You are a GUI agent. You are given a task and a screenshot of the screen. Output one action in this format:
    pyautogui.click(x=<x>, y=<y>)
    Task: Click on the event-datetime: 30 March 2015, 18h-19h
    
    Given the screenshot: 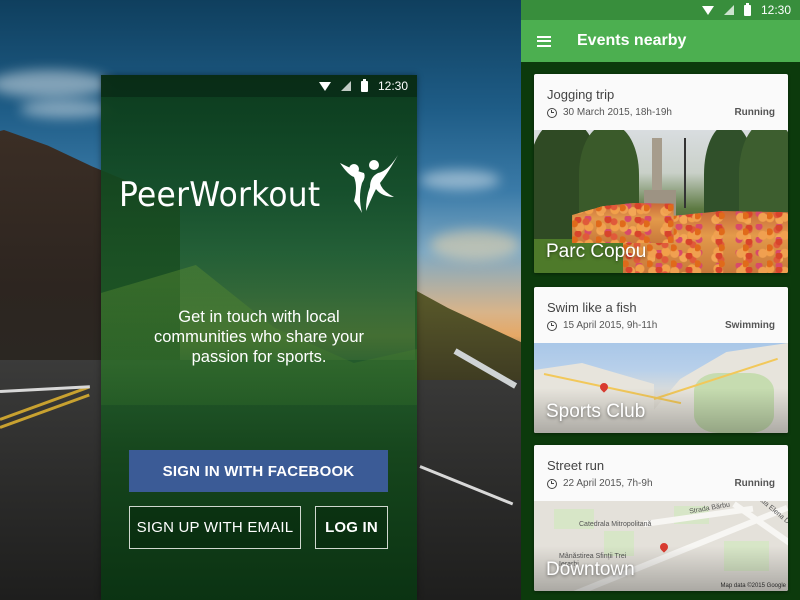 What is the action you would take?
    pyautogui.click(x=617, y=112)
    